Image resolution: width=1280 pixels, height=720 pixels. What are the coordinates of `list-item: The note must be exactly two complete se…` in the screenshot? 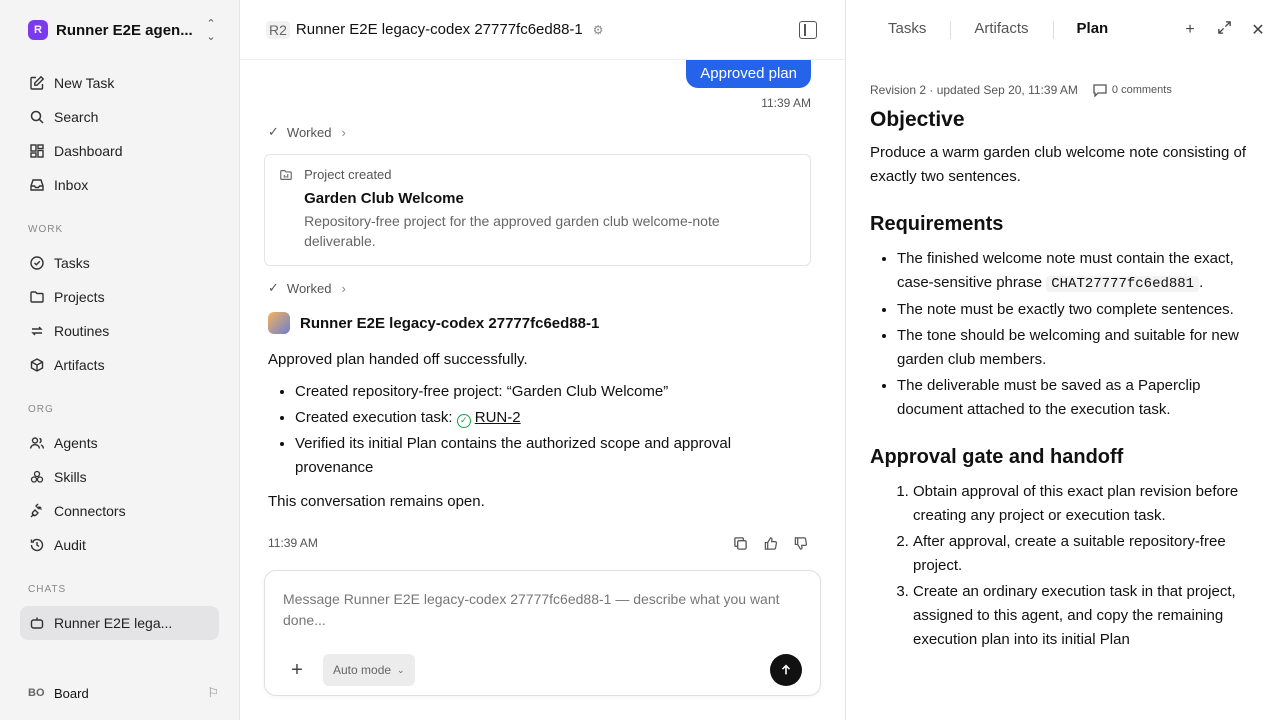 It's located at (1080, 310).